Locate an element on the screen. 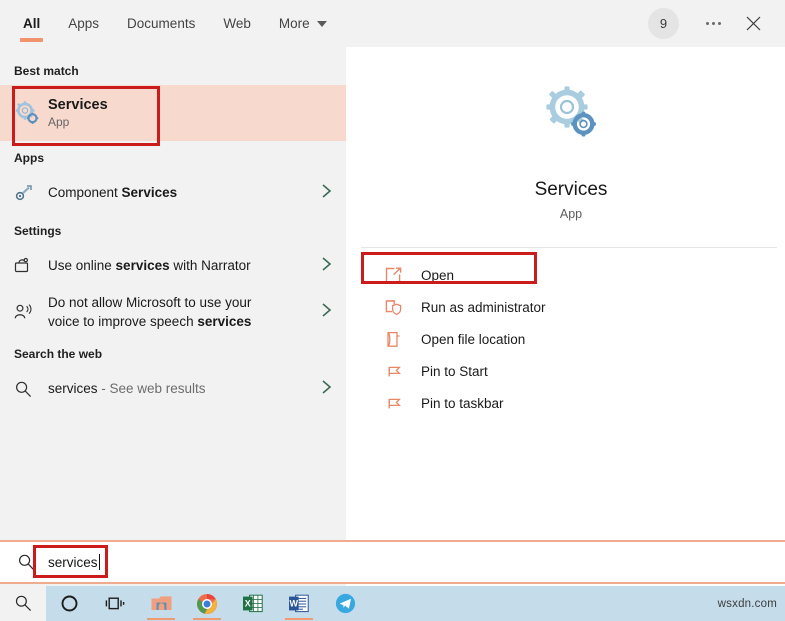 This screenshot has width=785, height=621. chrome-icon is located at coordinates (207, 603).